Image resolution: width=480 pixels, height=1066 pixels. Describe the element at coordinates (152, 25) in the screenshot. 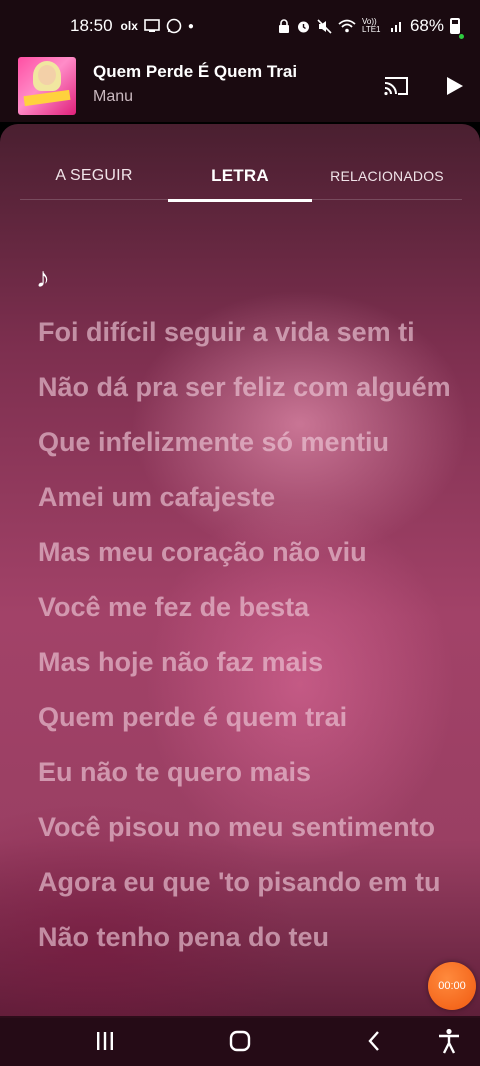

I see `cast-status-icon` at that location.